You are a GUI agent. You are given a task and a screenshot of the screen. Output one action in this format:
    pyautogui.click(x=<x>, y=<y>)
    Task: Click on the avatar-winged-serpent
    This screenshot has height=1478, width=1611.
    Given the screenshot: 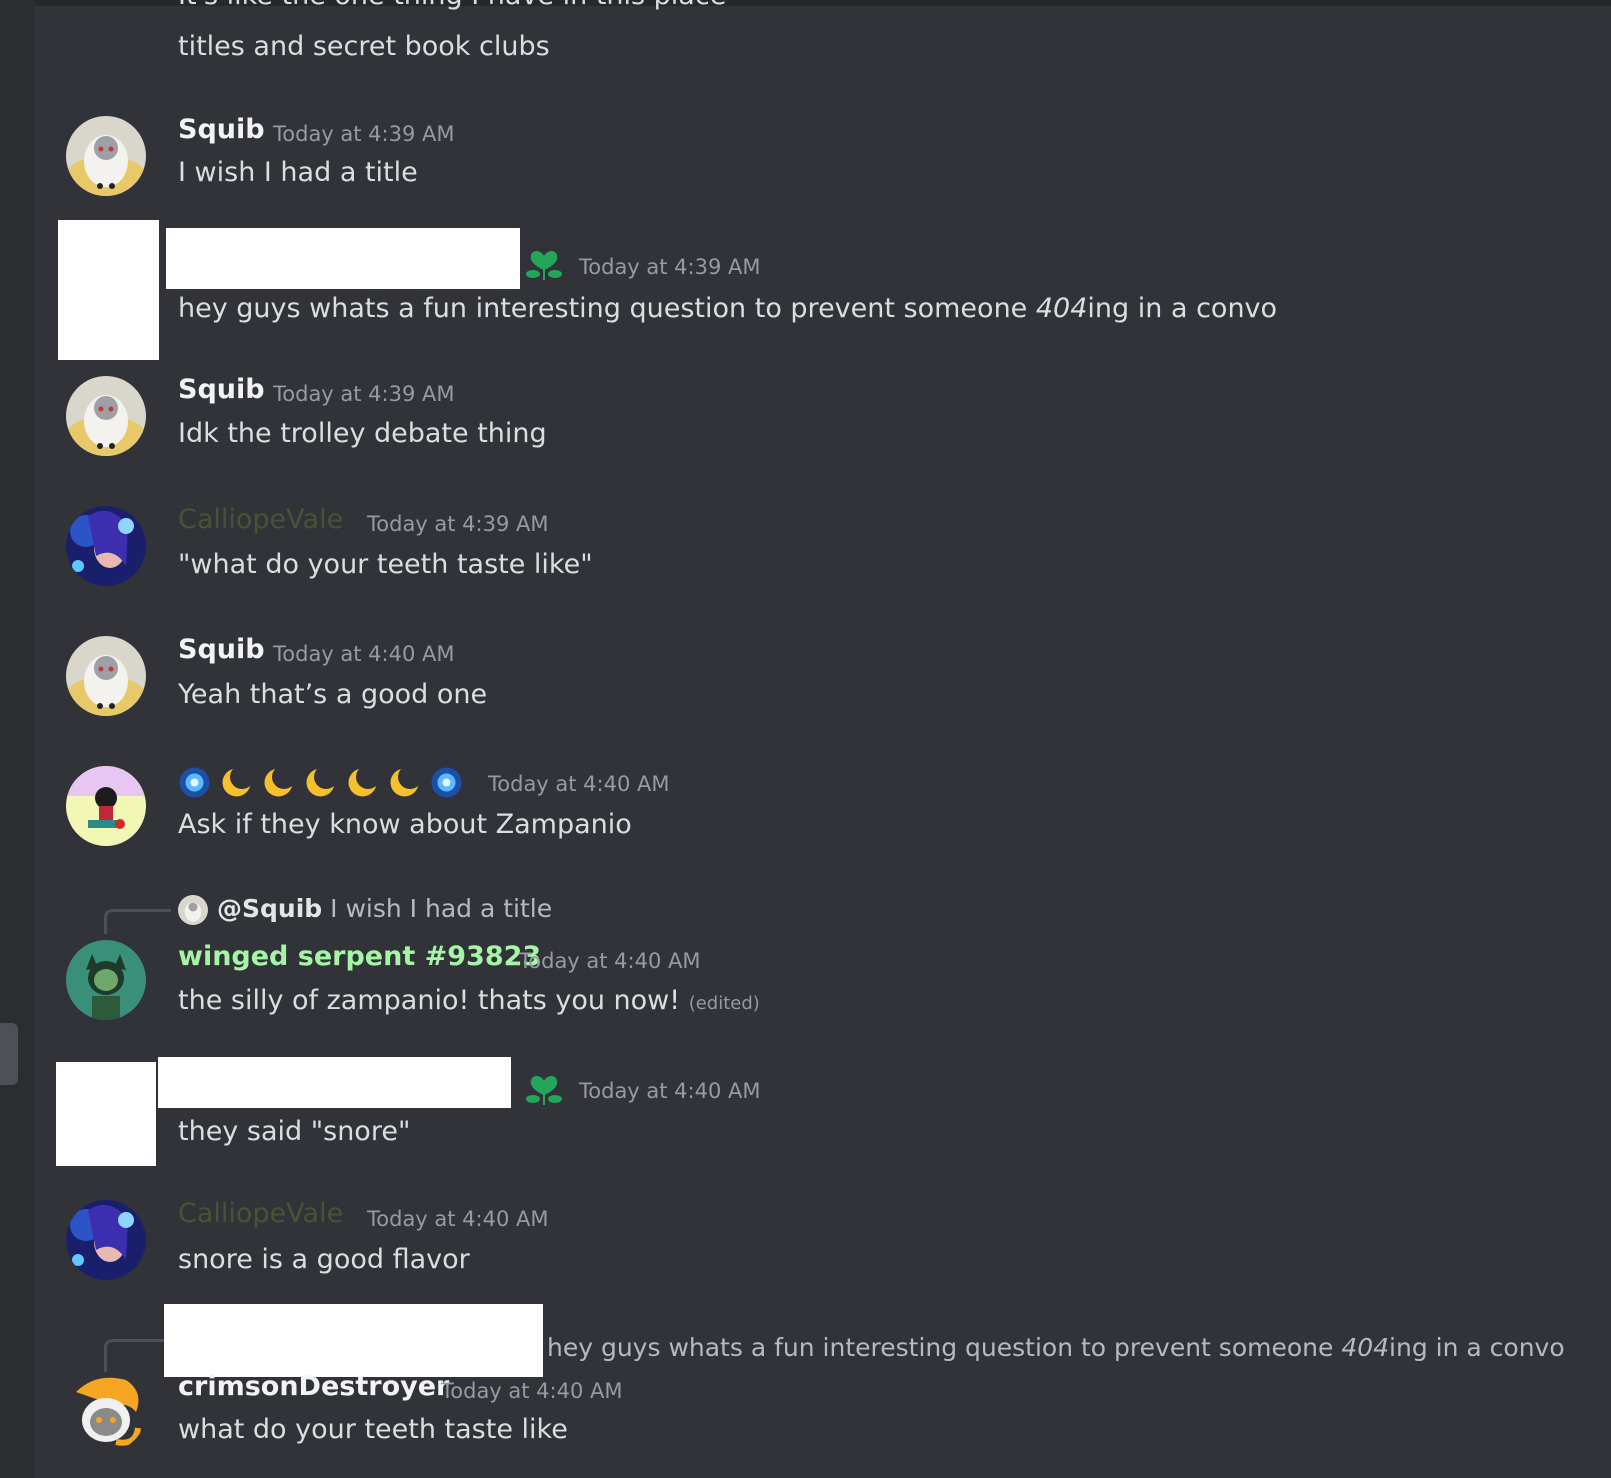 What is the action you would take?
    pyautogui.click(x=106, y=980)
    